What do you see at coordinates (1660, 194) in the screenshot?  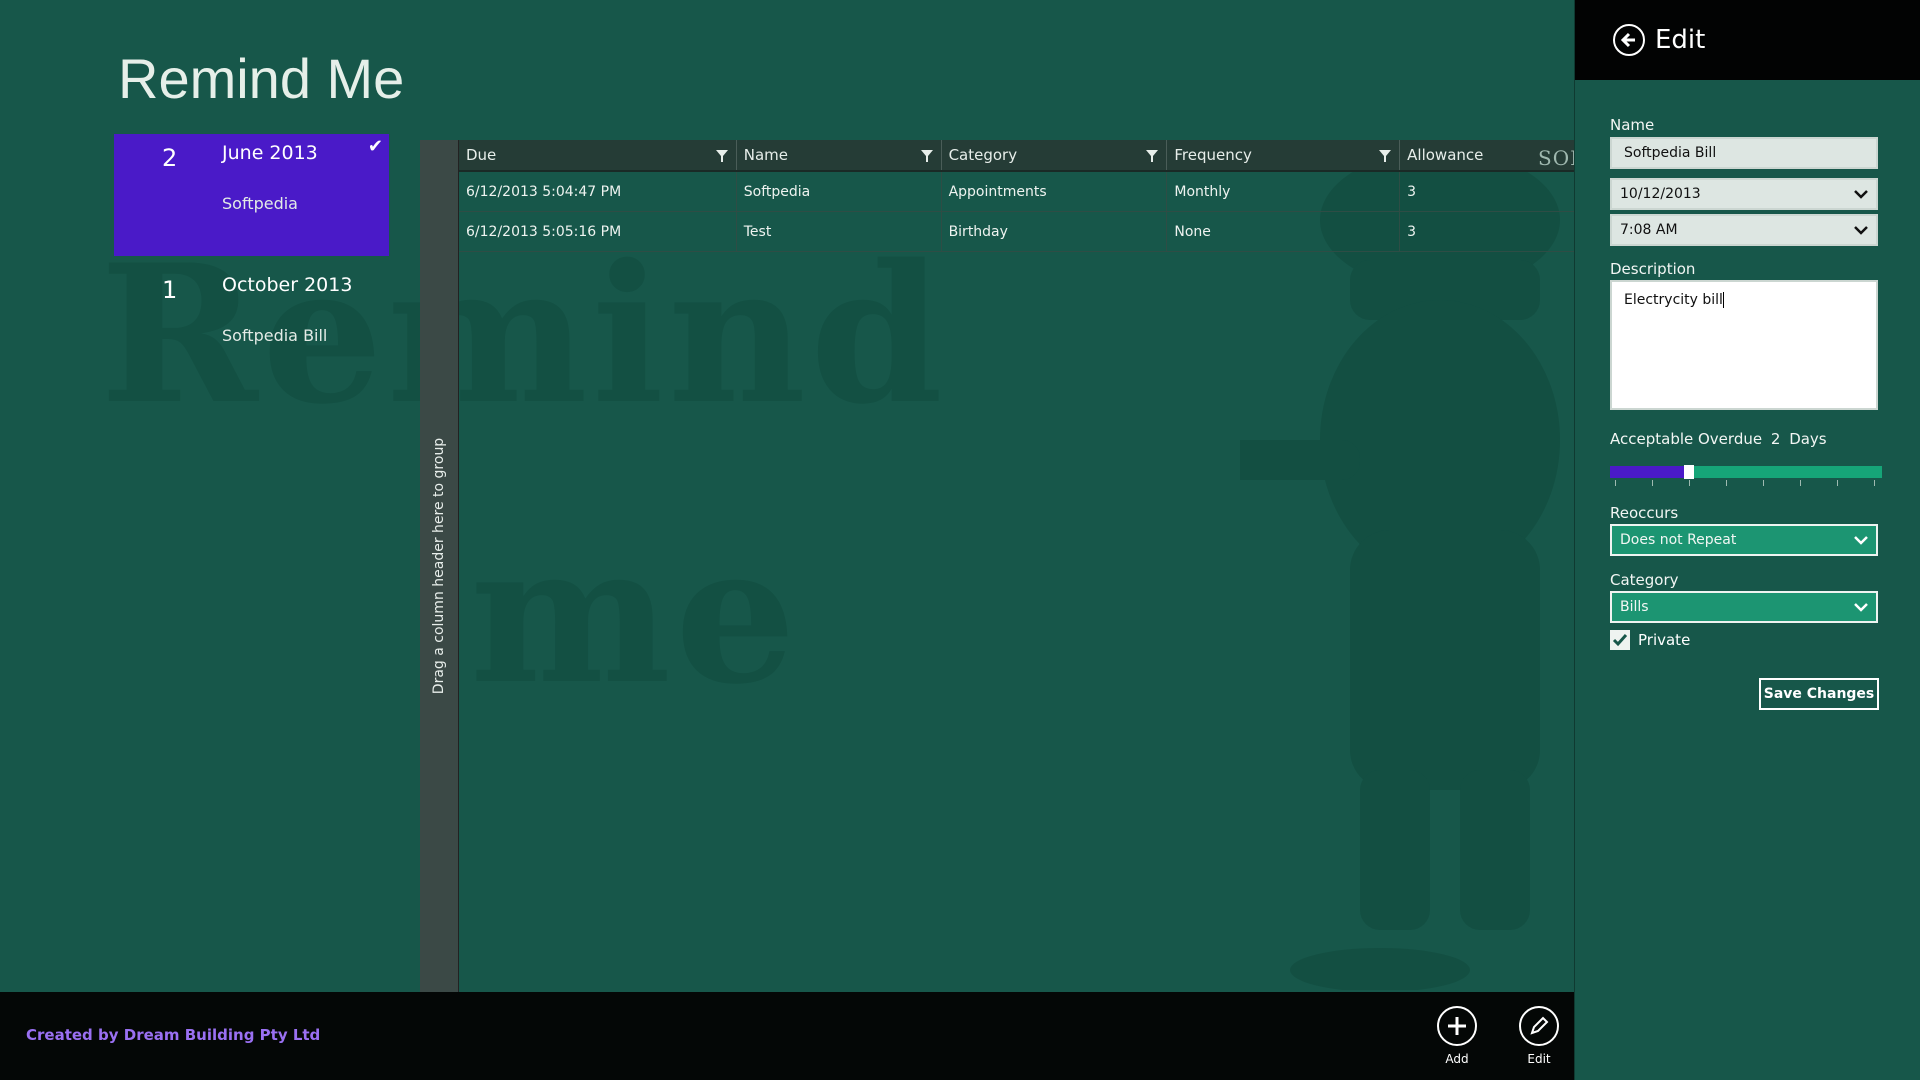 I see `date-value: 10/12/2013` at bounding box center [1660, 194].